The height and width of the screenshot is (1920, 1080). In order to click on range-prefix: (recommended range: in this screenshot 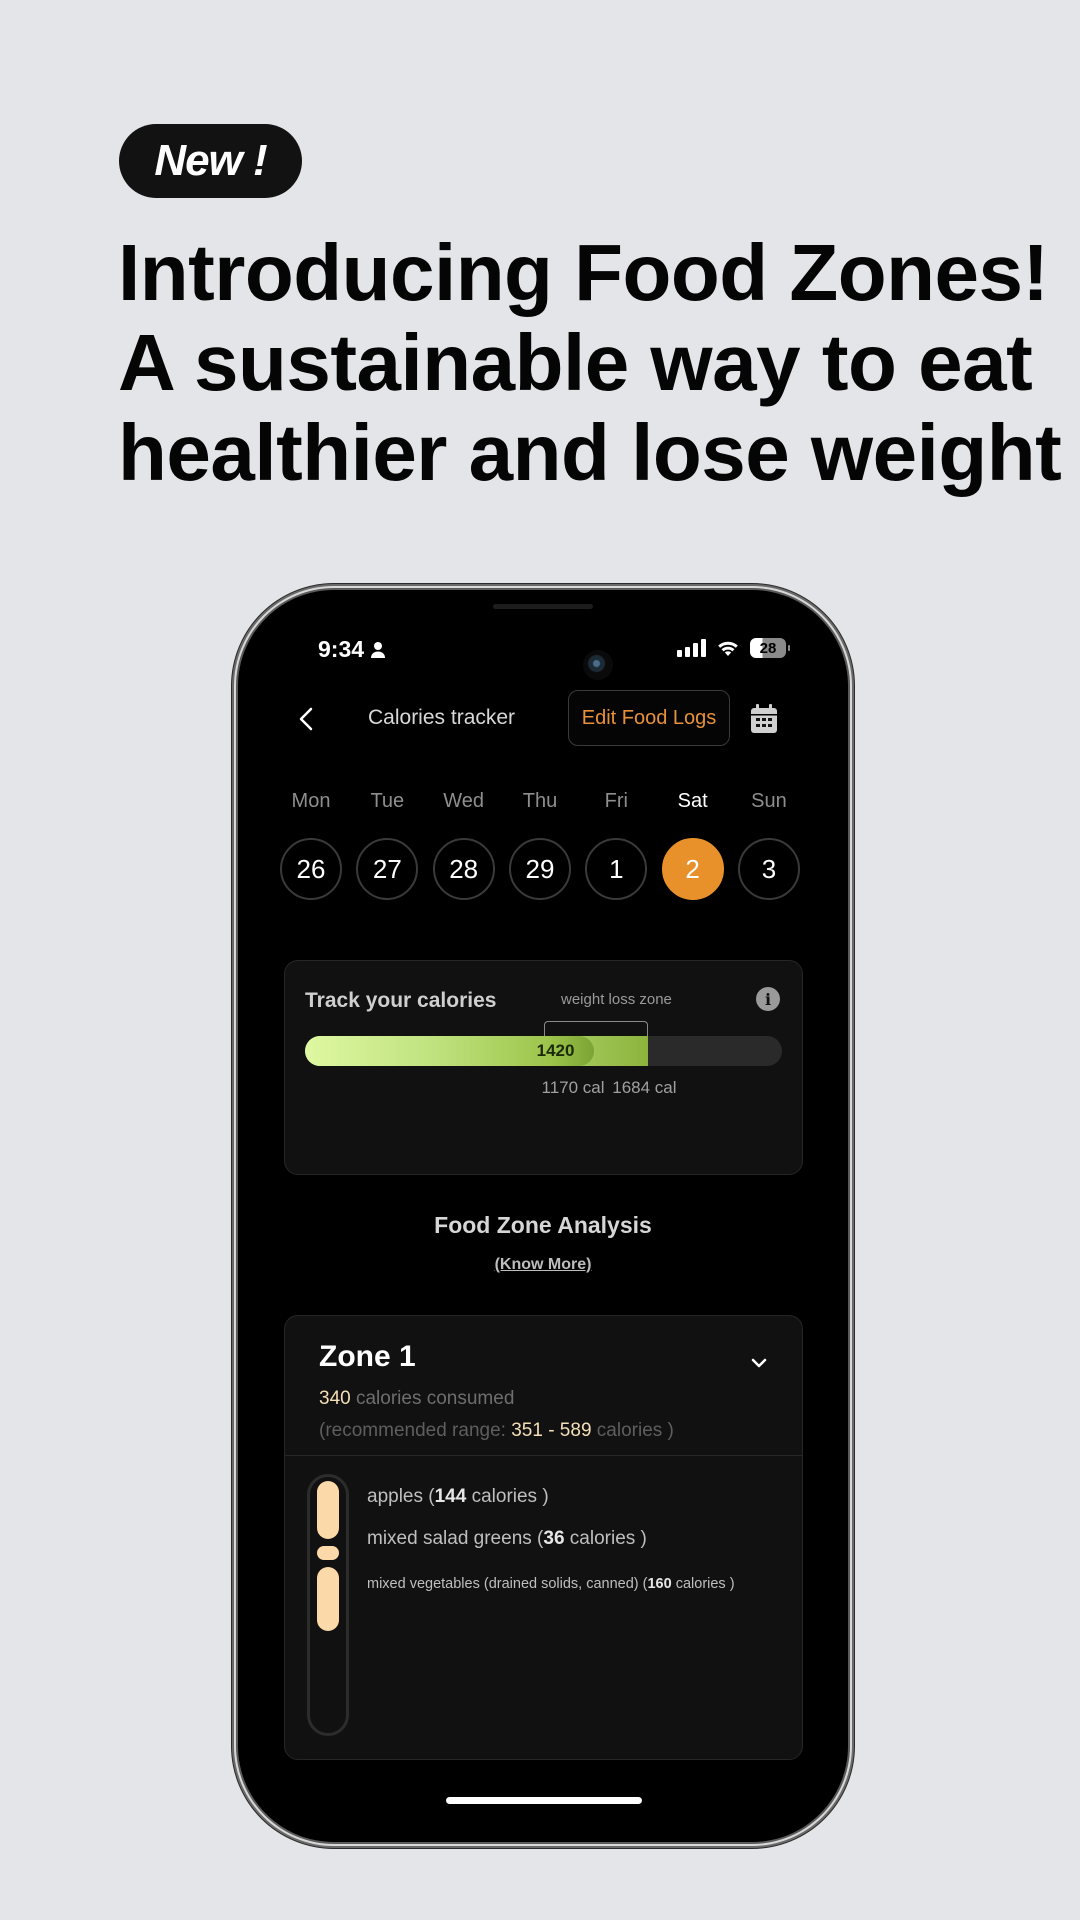, I will do `click(415, 1430)`.